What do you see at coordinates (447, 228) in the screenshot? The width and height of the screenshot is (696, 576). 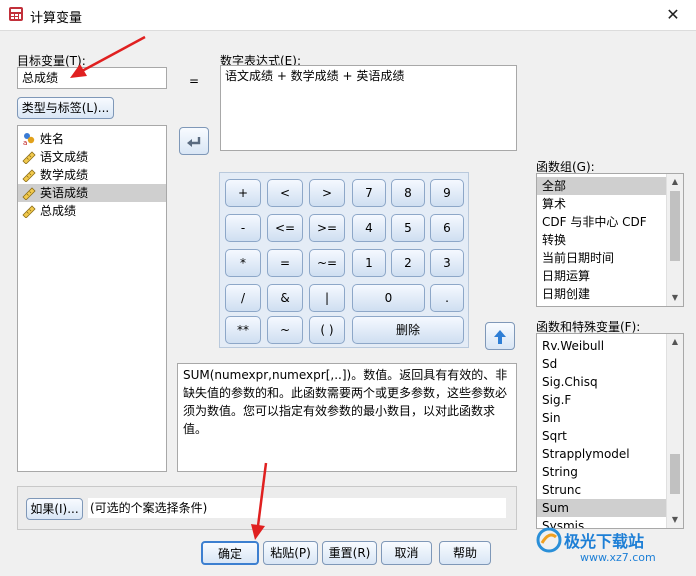 I see `key-6: 6` at bounding box center [447, 228].